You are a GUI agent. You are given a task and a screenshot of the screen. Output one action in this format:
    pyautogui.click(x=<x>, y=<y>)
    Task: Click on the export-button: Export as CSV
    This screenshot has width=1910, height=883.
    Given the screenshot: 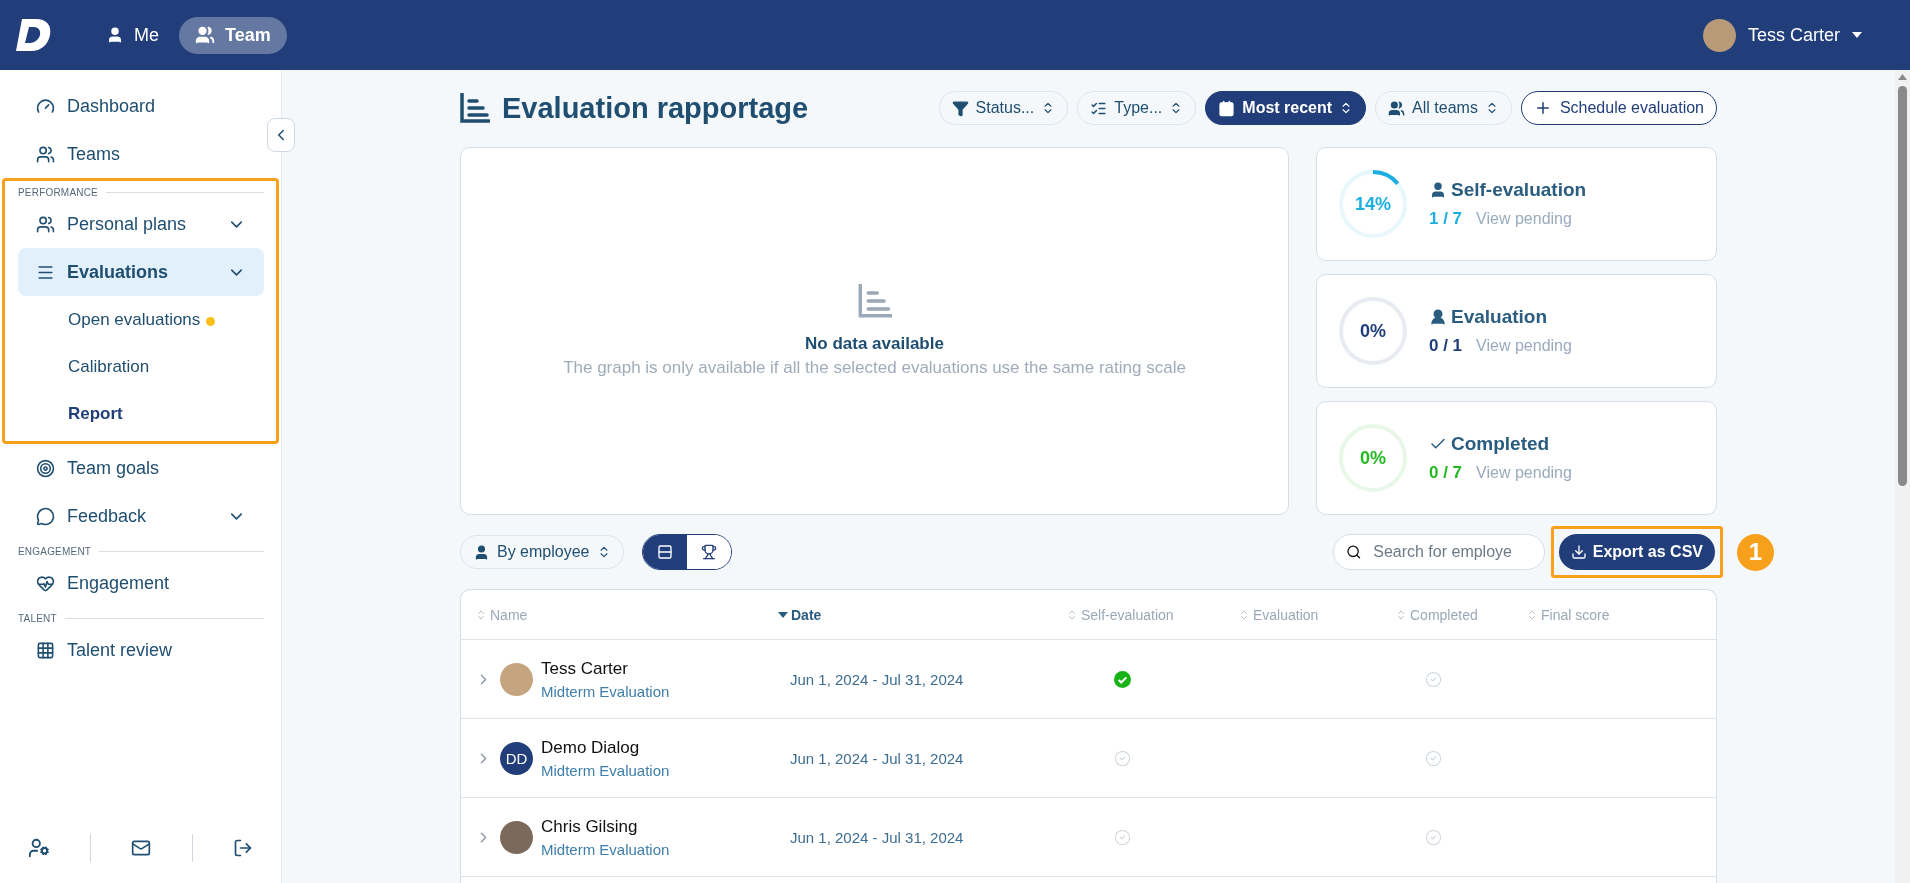 What is the action you would take?
    pyautogui.click(x=1636, y=552)
    